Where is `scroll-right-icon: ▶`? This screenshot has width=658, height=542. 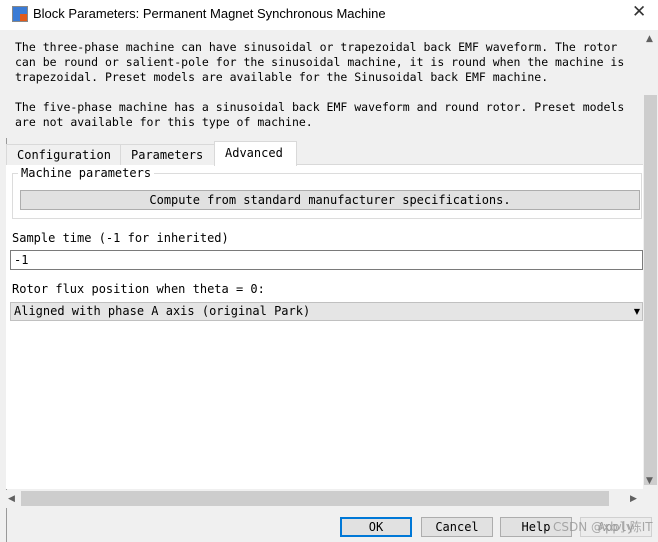
scroll-right-icon: ▶ is located at coordinates (633, 499).